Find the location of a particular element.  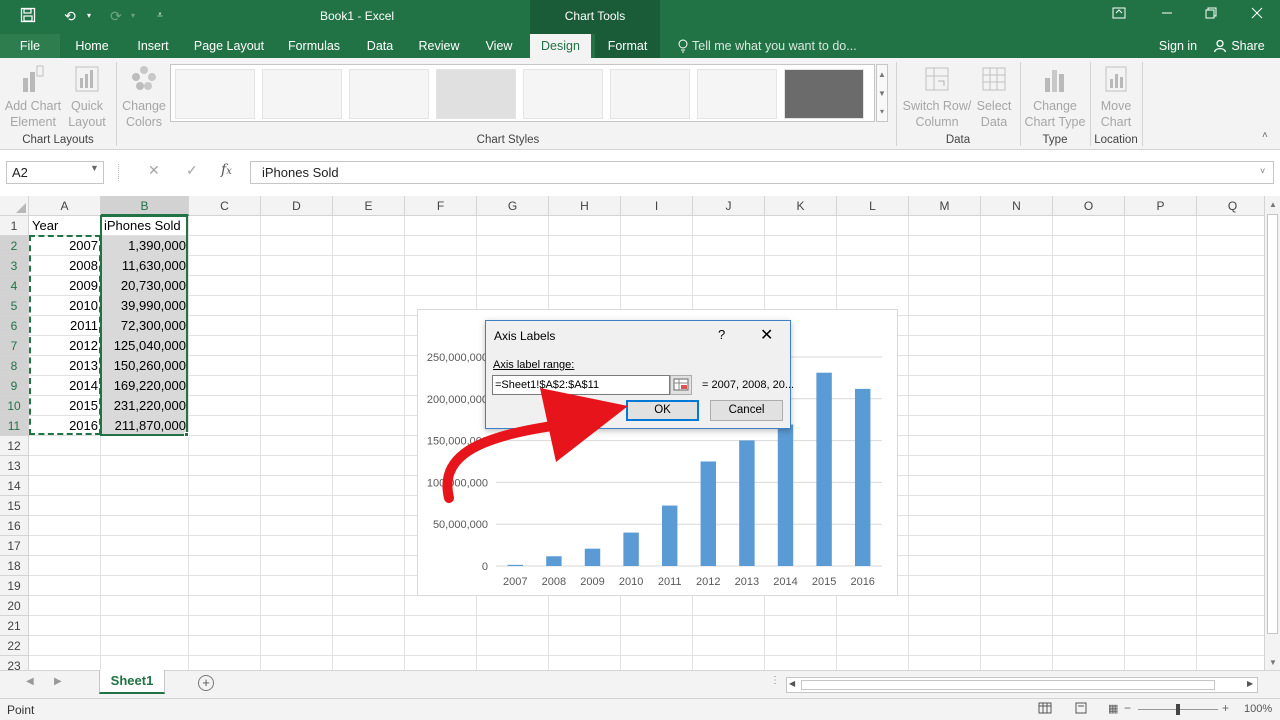

formula-input: iPhones Sold is located at coordinates (762, 172).